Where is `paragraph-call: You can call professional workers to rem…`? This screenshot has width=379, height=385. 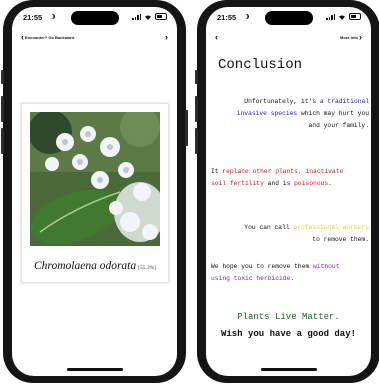 paragraph-call: You can call professional workers to rem… is located at coordinates (302, 234).